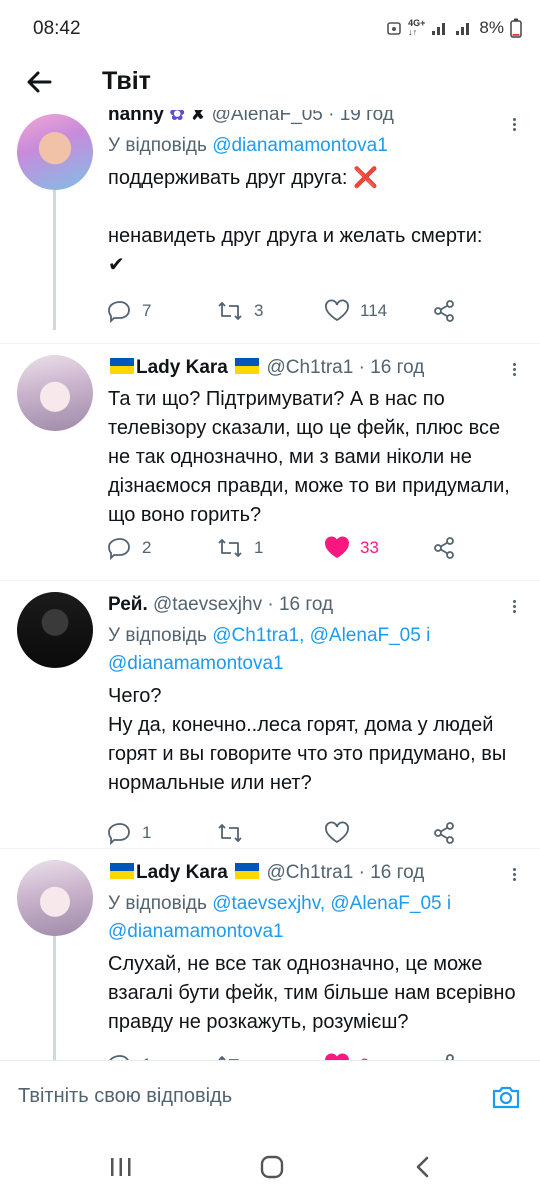  Describe the element at coordinates (270, 82) in the screenshot. I see `app-bar: Твіт` at that location.